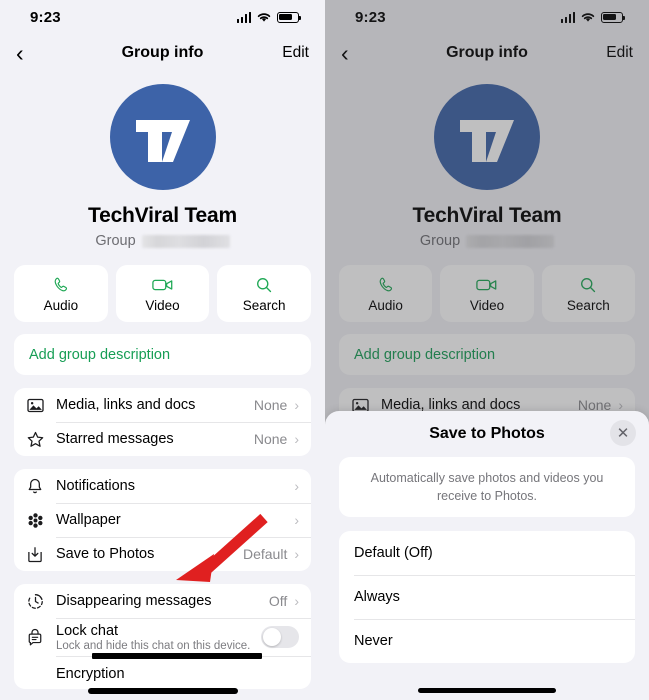 This screenshot has width=649, height=700. What do you see at coordinates (264, 17) in the screenshot?
I see `wifi-icon` at bounding box center [264, 17].